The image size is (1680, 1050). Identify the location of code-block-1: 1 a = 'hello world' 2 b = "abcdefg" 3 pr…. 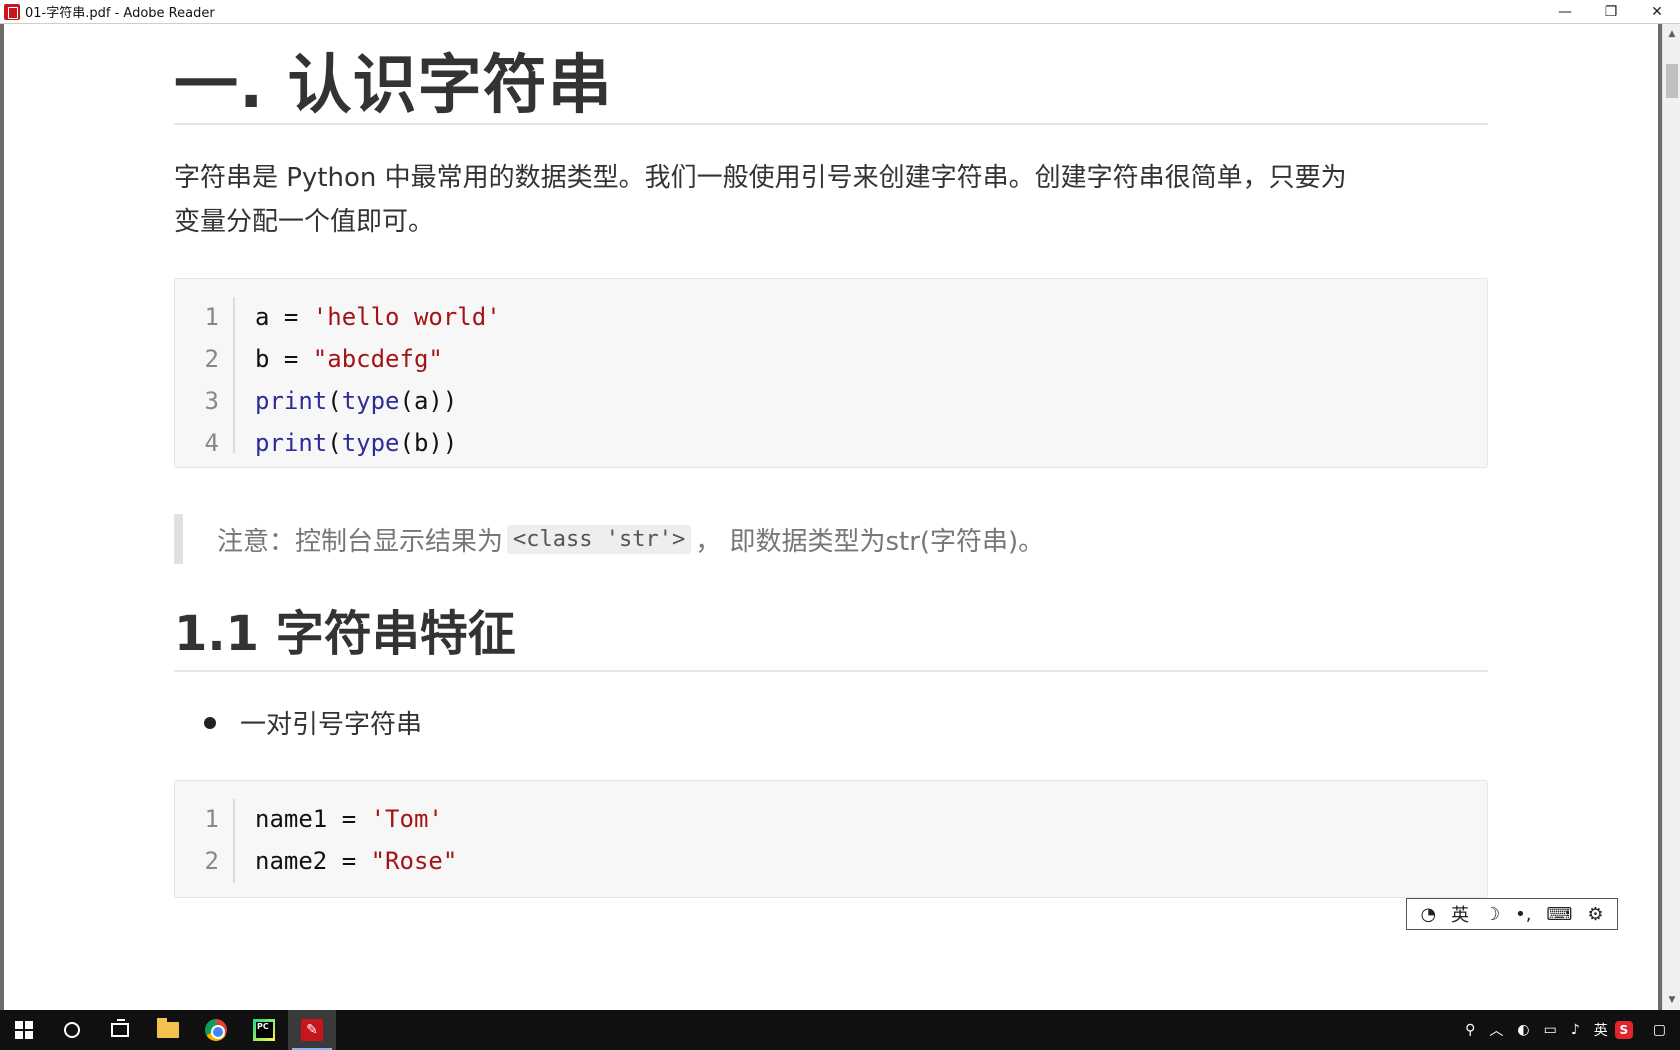
(831, 373).